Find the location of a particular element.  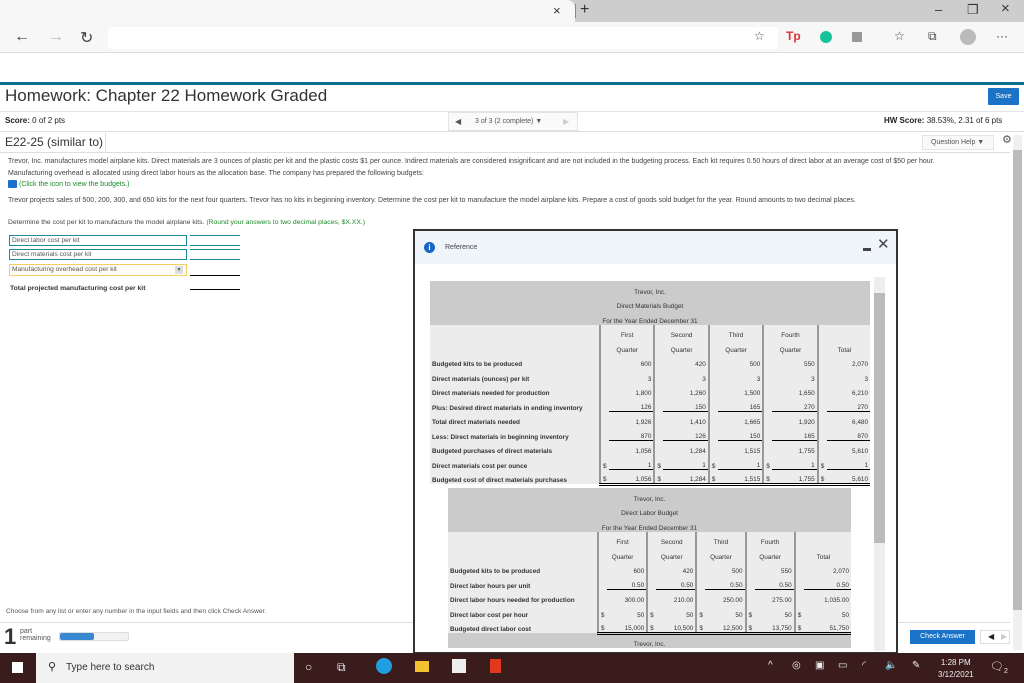

pen-icon: ✎ is located at coordinates (916, 665).